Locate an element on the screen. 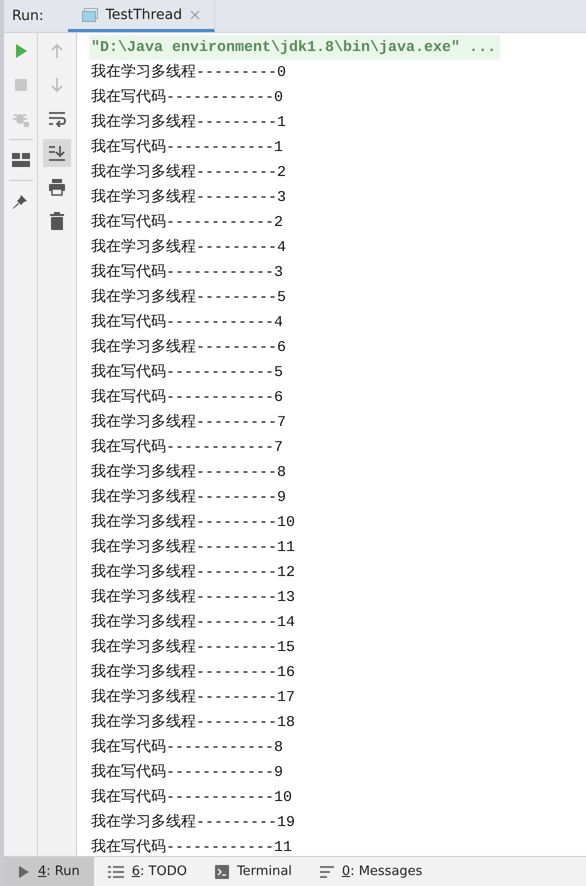 This screenshot has width=586, height=886. output-line: 我在学习多线程---------8 is located at coordinates (189, 472).